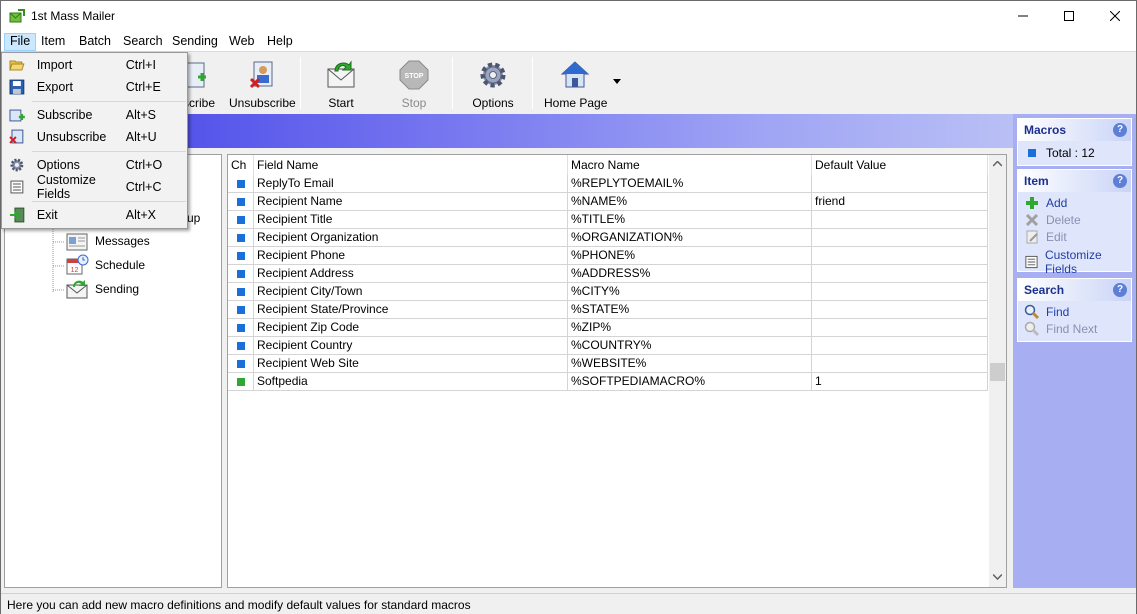  I want to click on macro-name-cell: %WEBSITE%, so click(690, 364).